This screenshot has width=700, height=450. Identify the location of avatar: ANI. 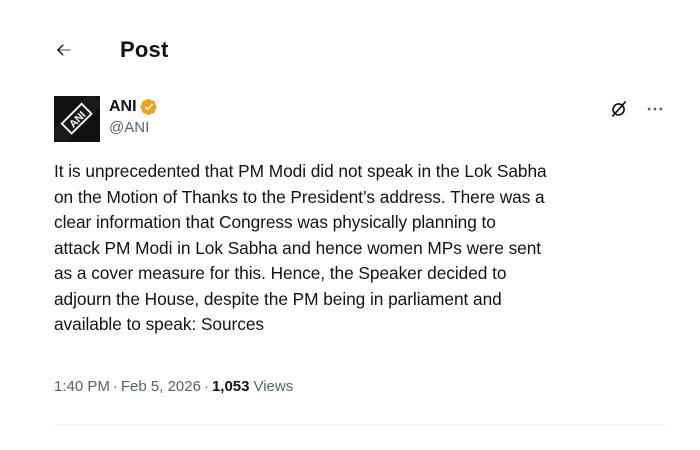
(77, 119).